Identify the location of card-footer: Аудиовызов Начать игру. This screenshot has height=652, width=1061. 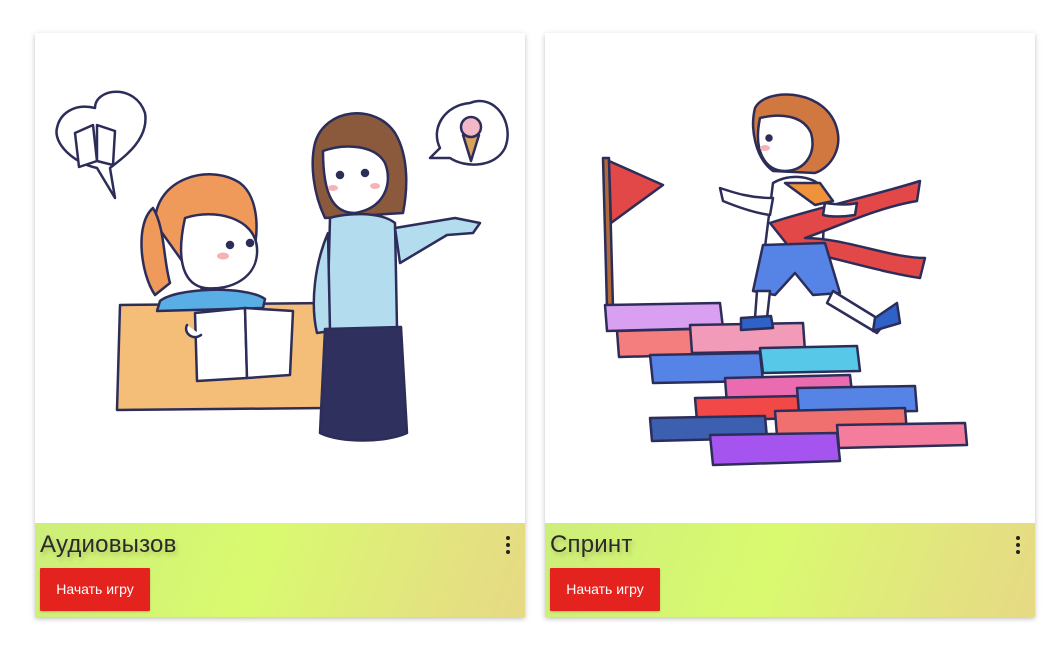
(280, 570).